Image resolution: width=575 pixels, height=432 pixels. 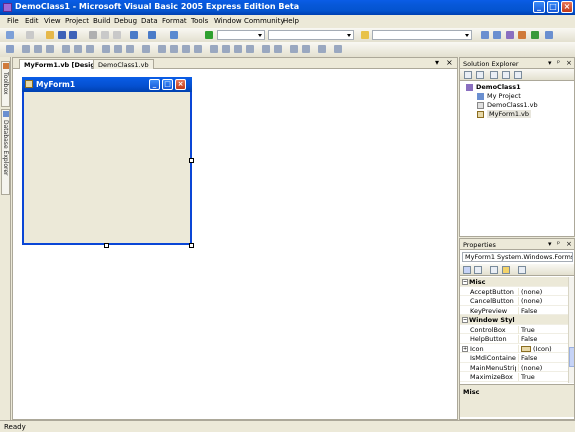 I want to click on align-to-grid-icon, so click(x=10, y=49).